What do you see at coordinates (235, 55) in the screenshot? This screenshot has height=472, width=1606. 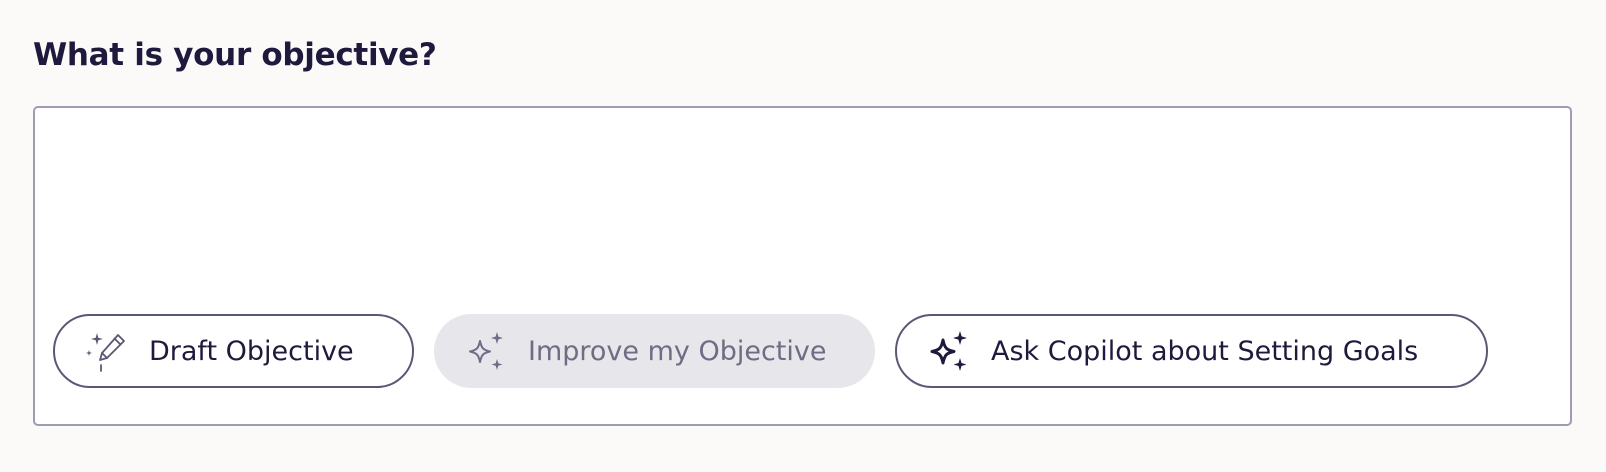 I see `objective-question-label: What is your objective?` at bounding box center [235, 55].